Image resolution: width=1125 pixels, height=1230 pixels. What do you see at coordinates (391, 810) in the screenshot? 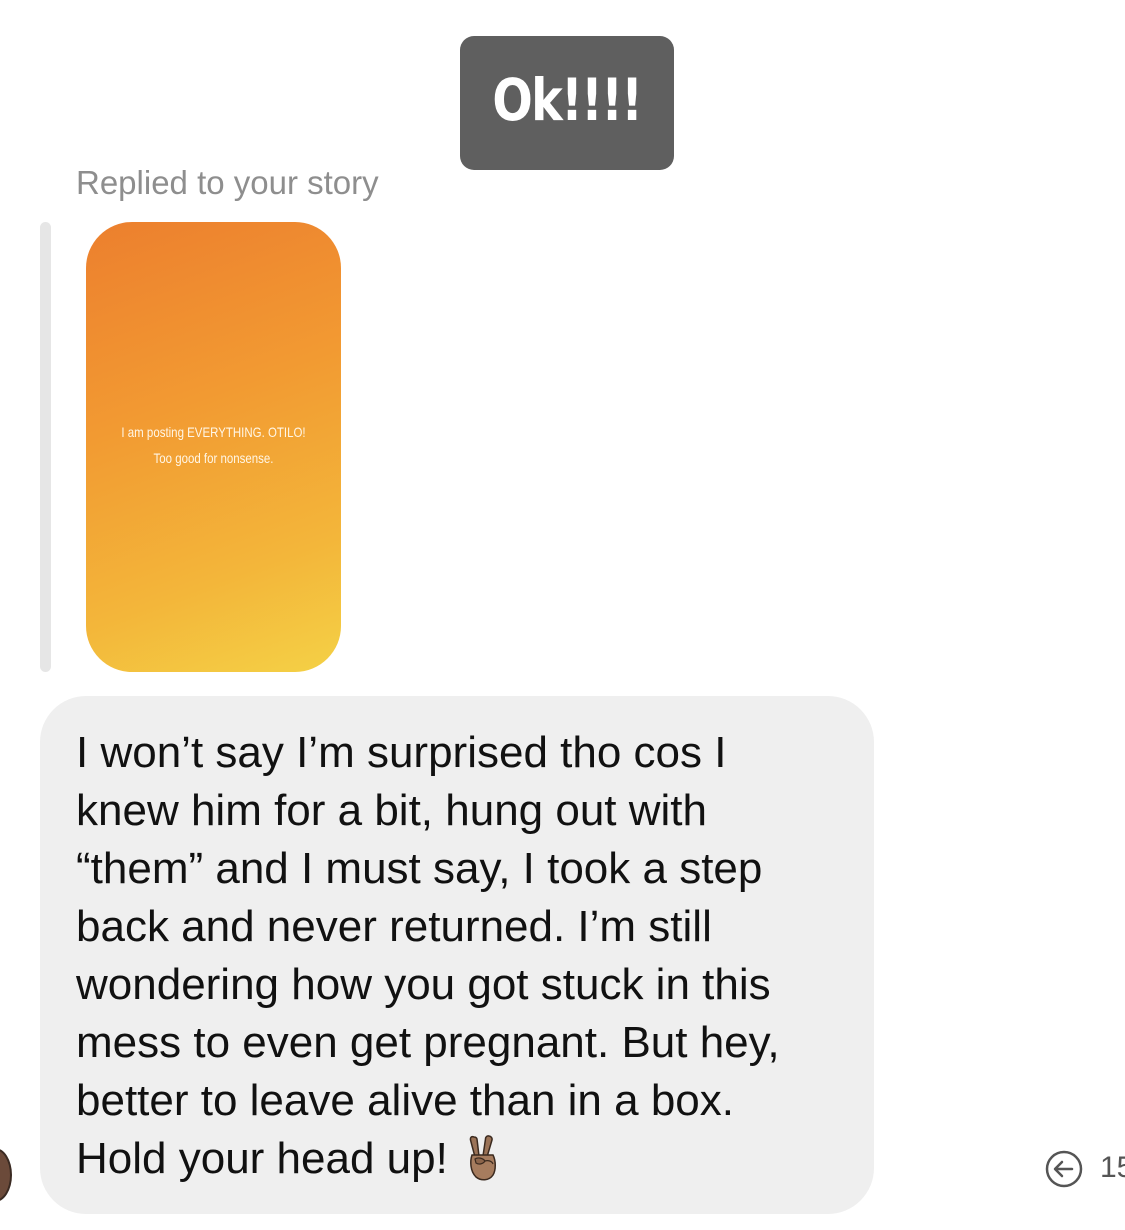
I see `message-line: knew him for a bit, hung out with` at bounding box center [391, 810].